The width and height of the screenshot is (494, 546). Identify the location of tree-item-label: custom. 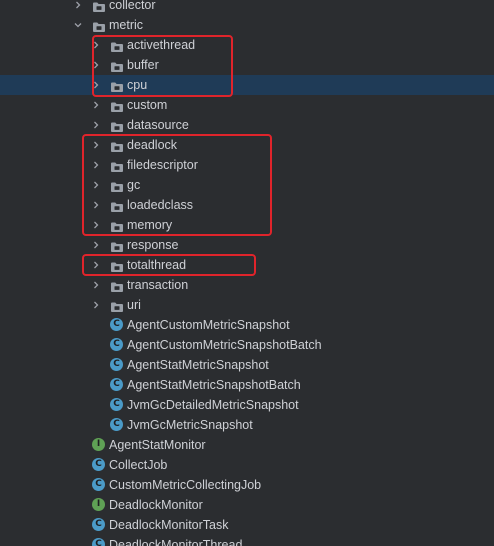
(147, 105).